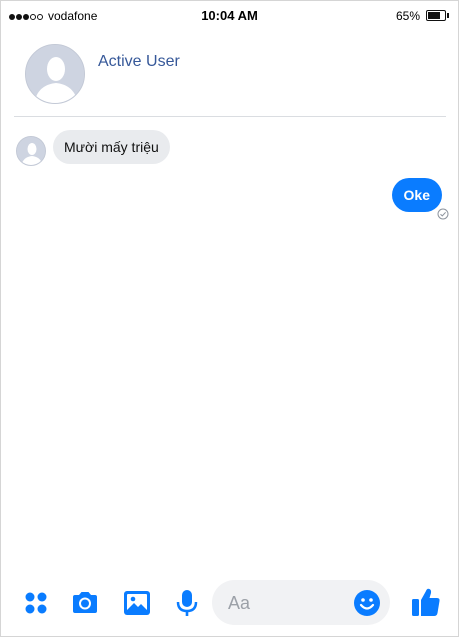 Image resolution: width=459 pixels, height=637 pixels. I want to click on message-input: Aa, so click(301, 602).